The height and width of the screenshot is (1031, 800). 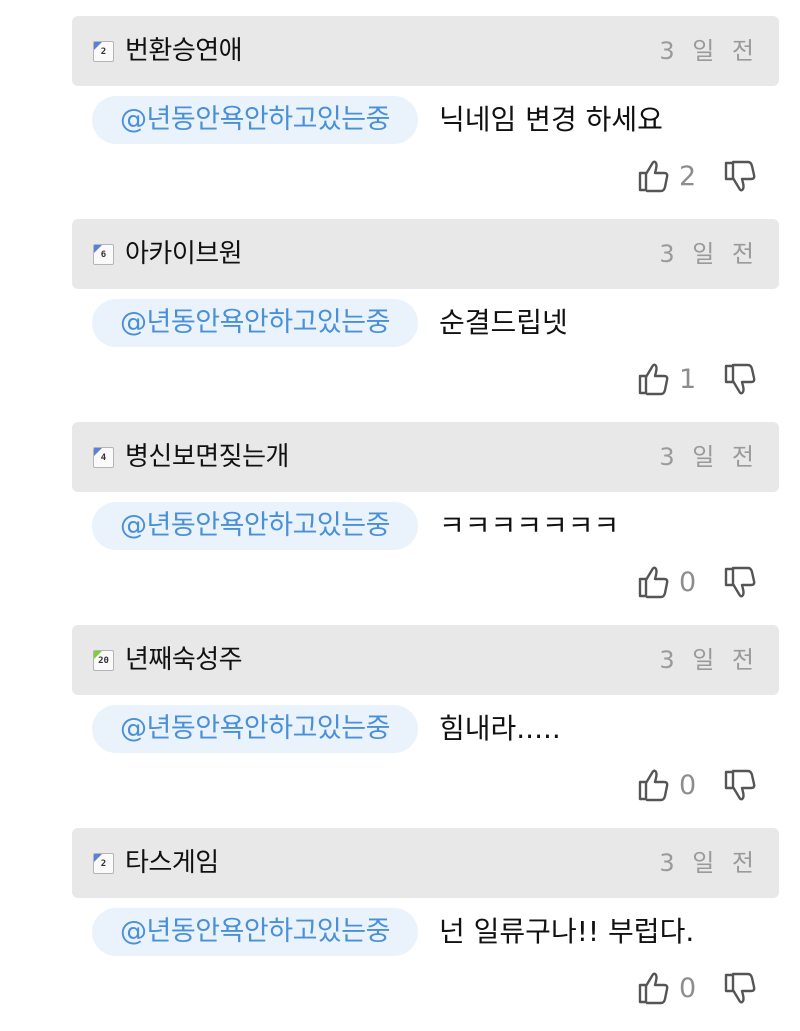 What do you see at coordinates (103, 660) in the screenshot?
I see `level-badge-icon: 20` at bounding box center [103, 660].